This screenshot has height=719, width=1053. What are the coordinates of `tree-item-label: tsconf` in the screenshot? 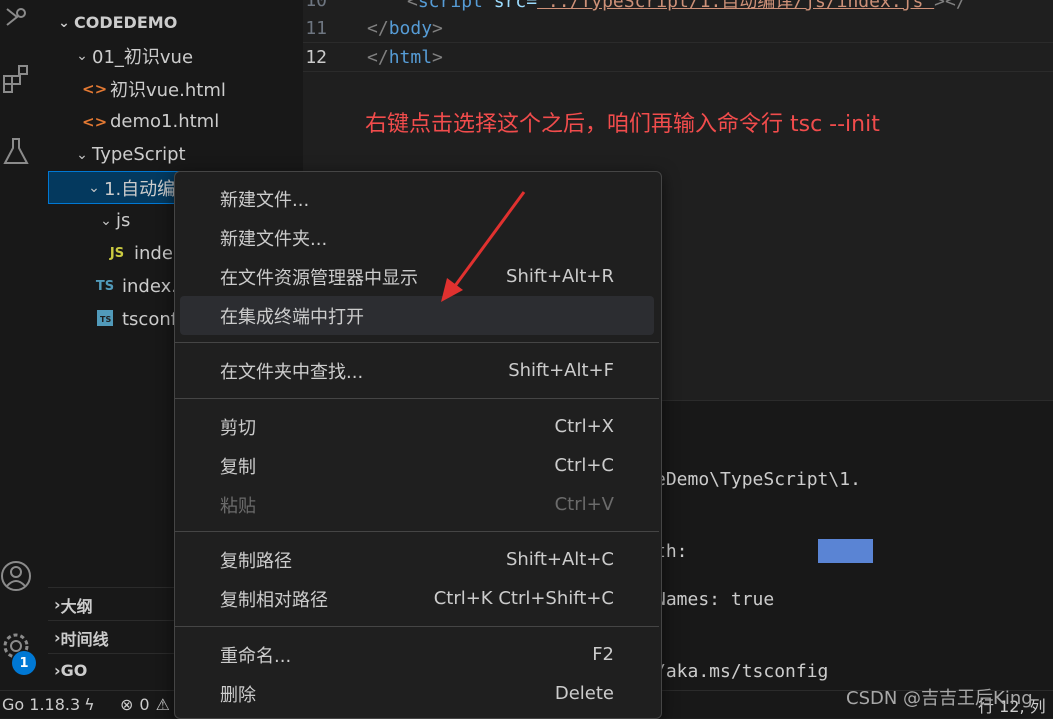 It's located at (150, 319).